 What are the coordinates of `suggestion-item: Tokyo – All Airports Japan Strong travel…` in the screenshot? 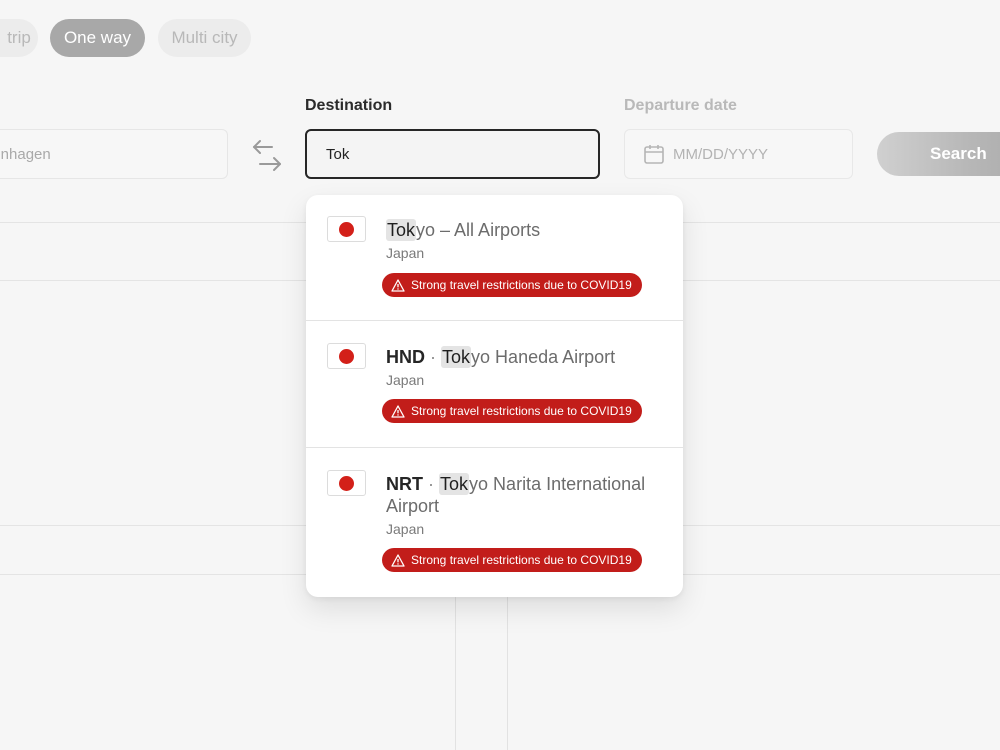 It's located at (494, 258).